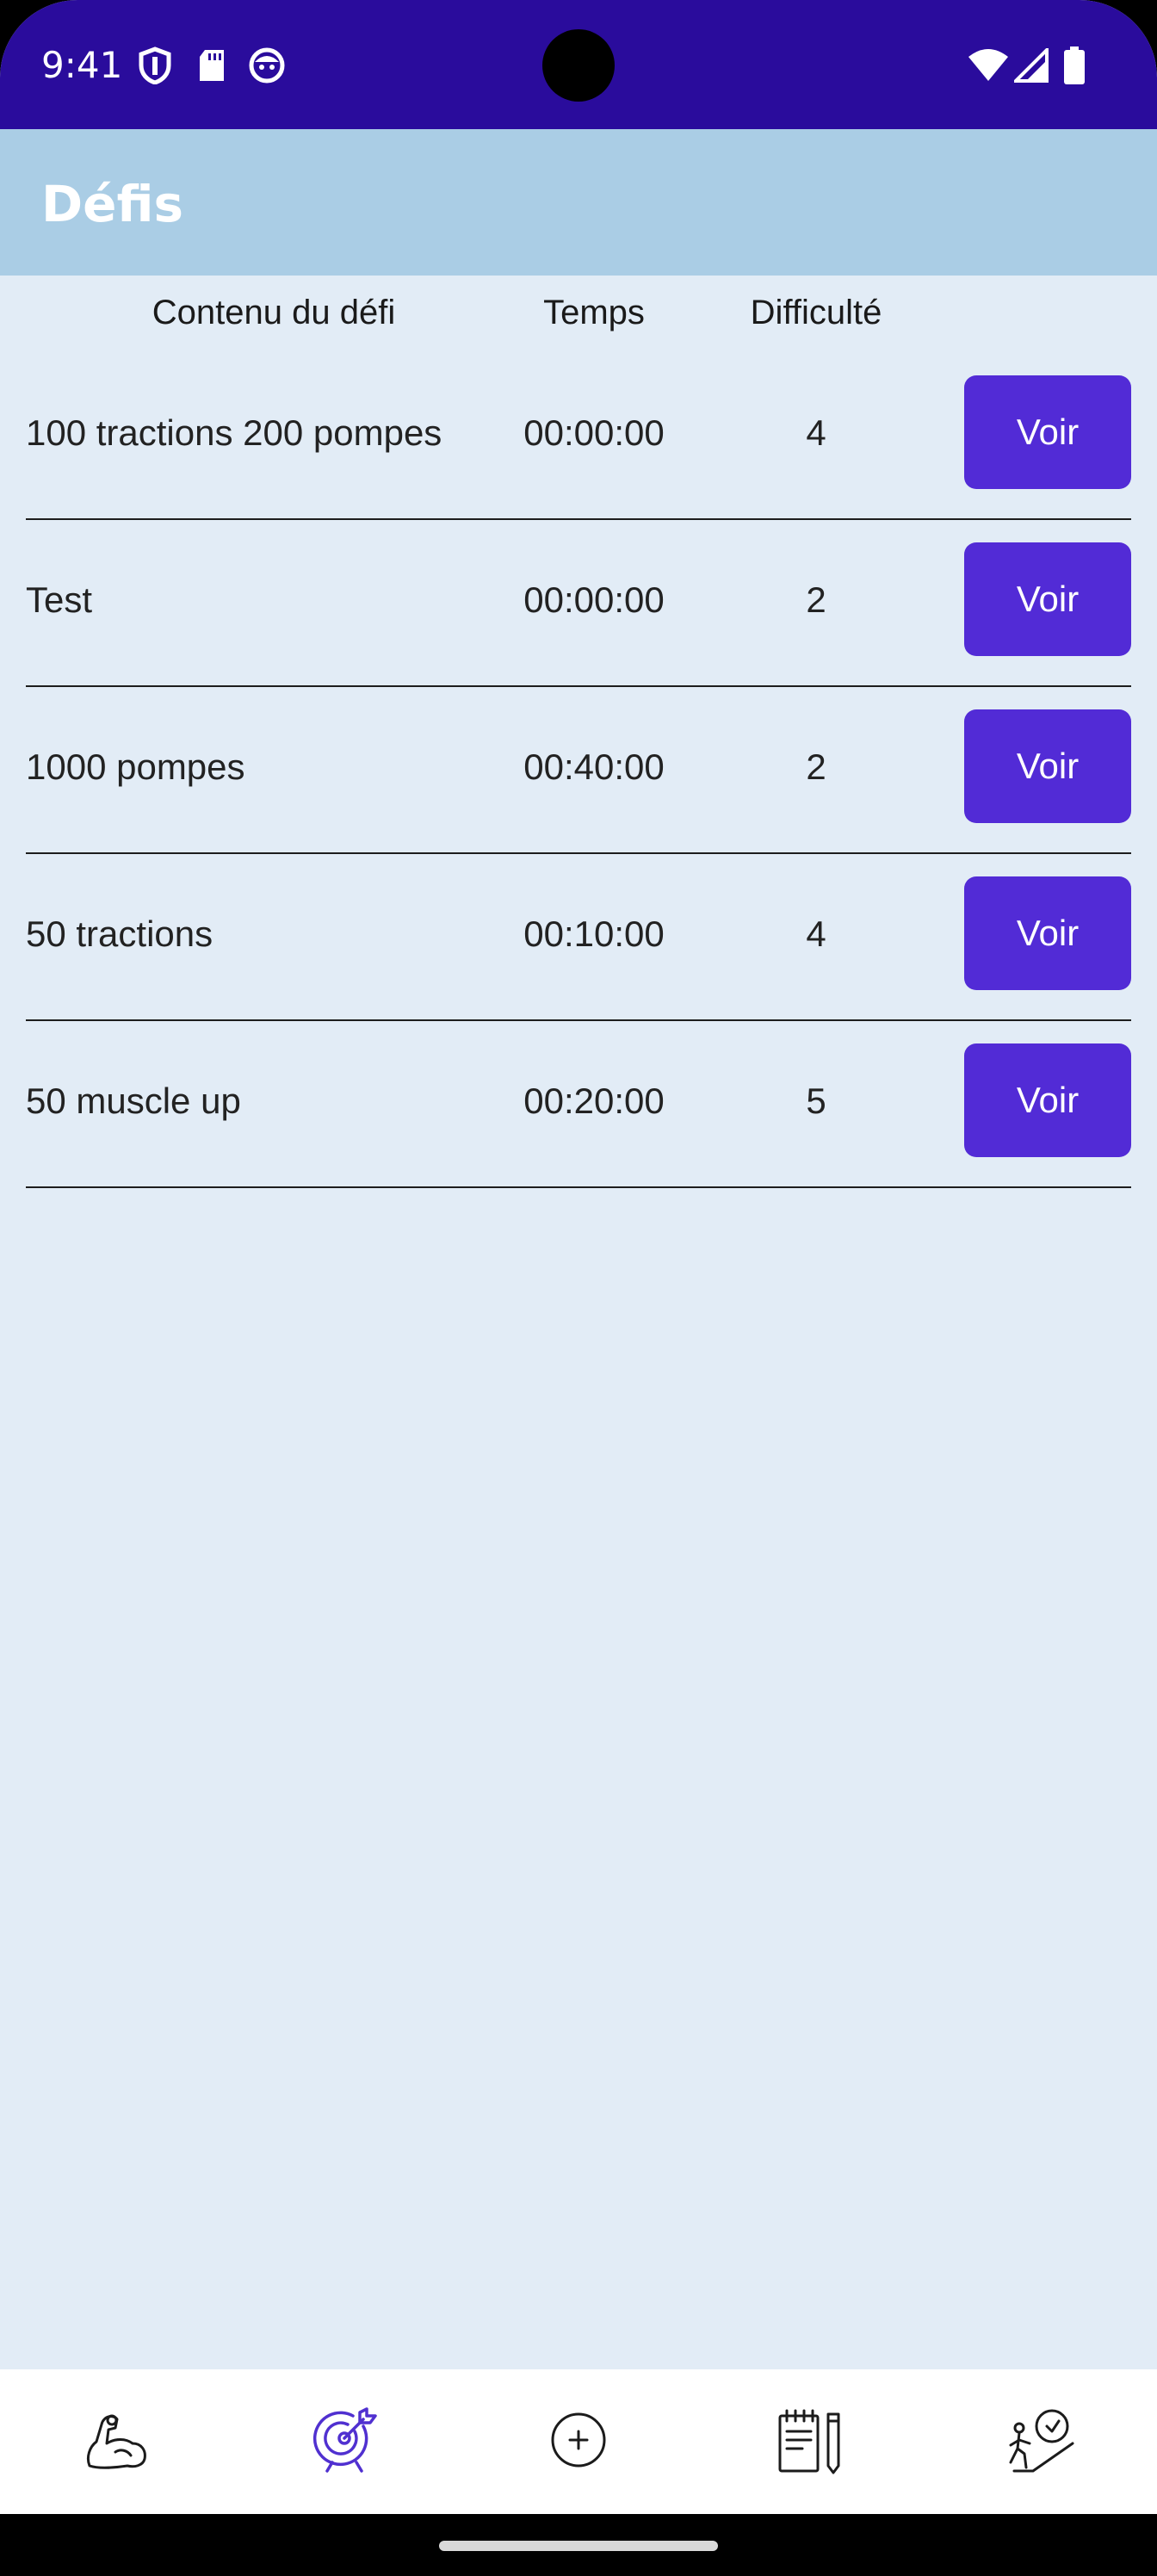 This screenshot has width=1157, height=2576. I want to click on nav-item-notes, so click(809, 2441).